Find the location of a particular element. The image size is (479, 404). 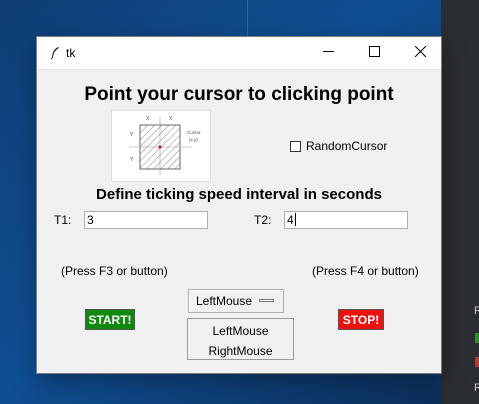

feather-icon is located at coordinates (55, 53).